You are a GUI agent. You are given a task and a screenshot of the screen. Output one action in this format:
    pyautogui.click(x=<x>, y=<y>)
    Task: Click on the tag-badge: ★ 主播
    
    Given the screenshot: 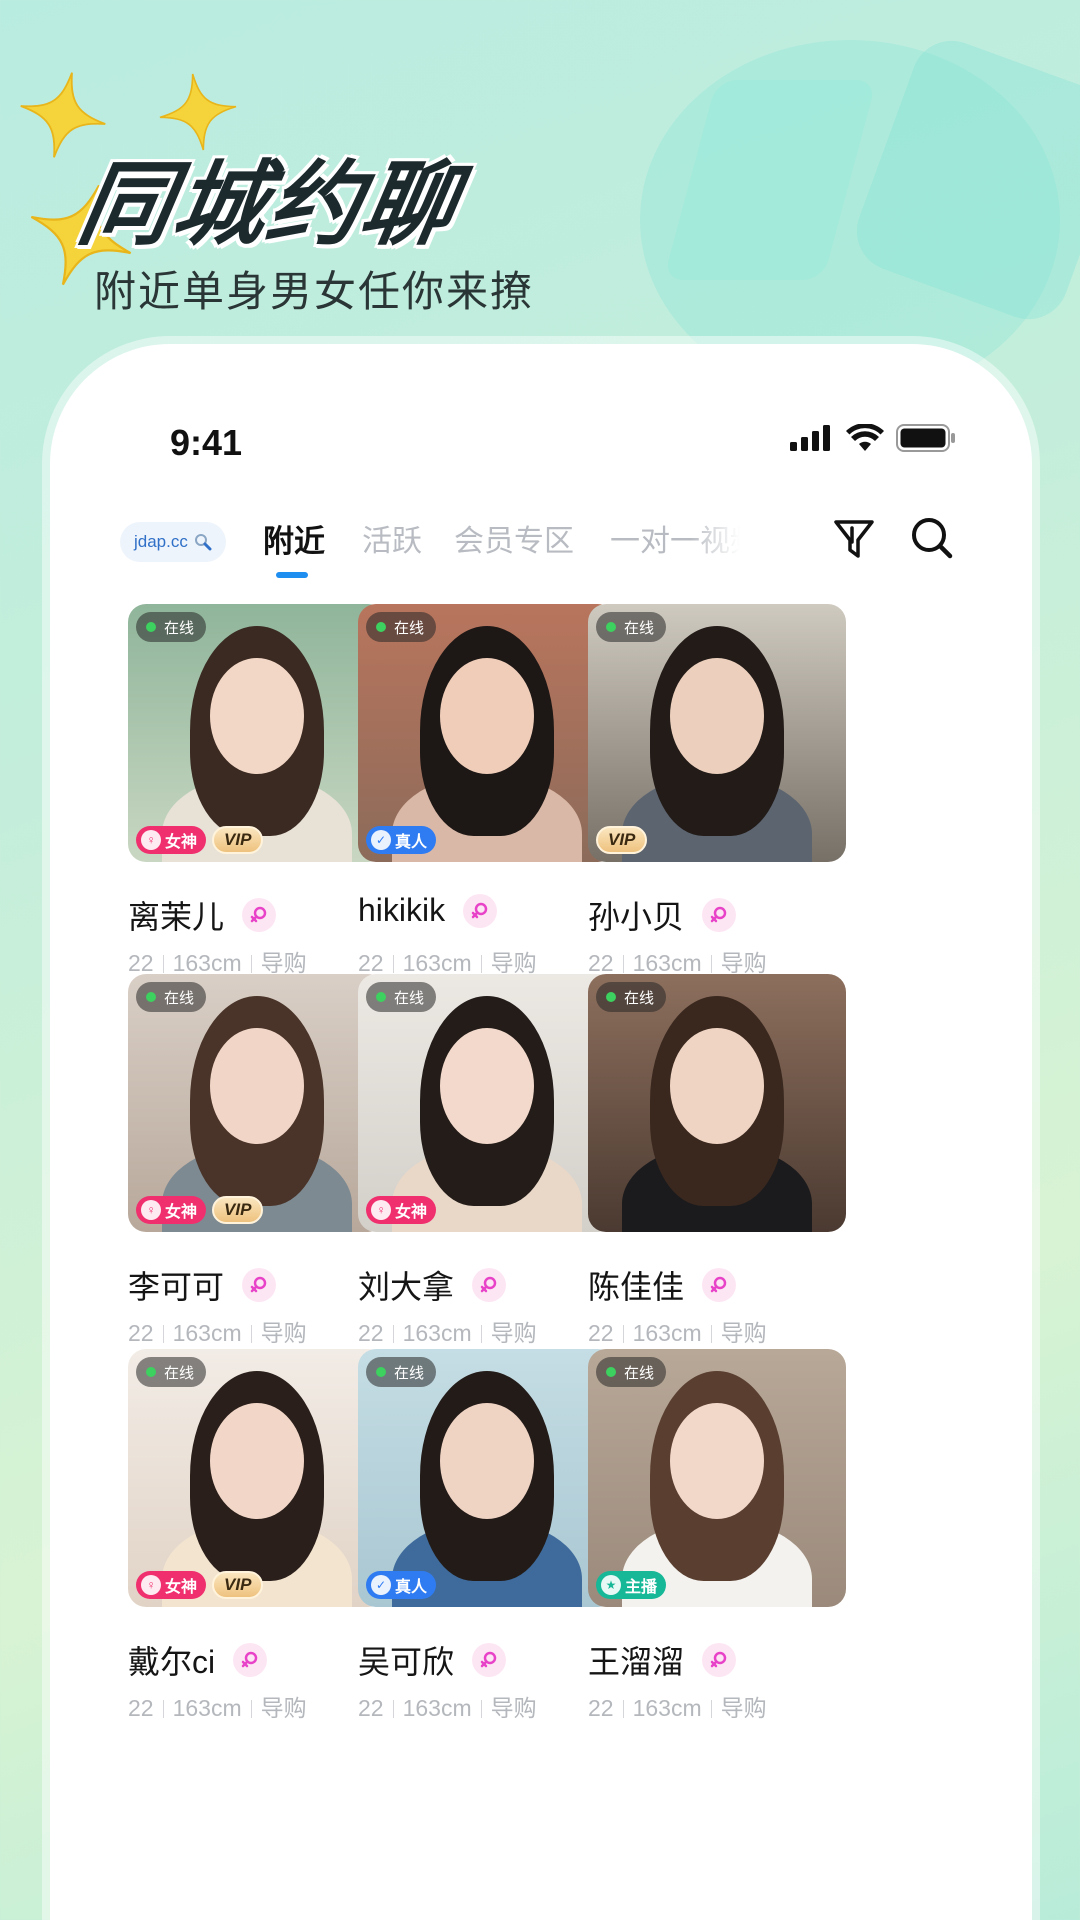 What is the action you would take?
    pyautogui.click(x=631, y=1585)
    